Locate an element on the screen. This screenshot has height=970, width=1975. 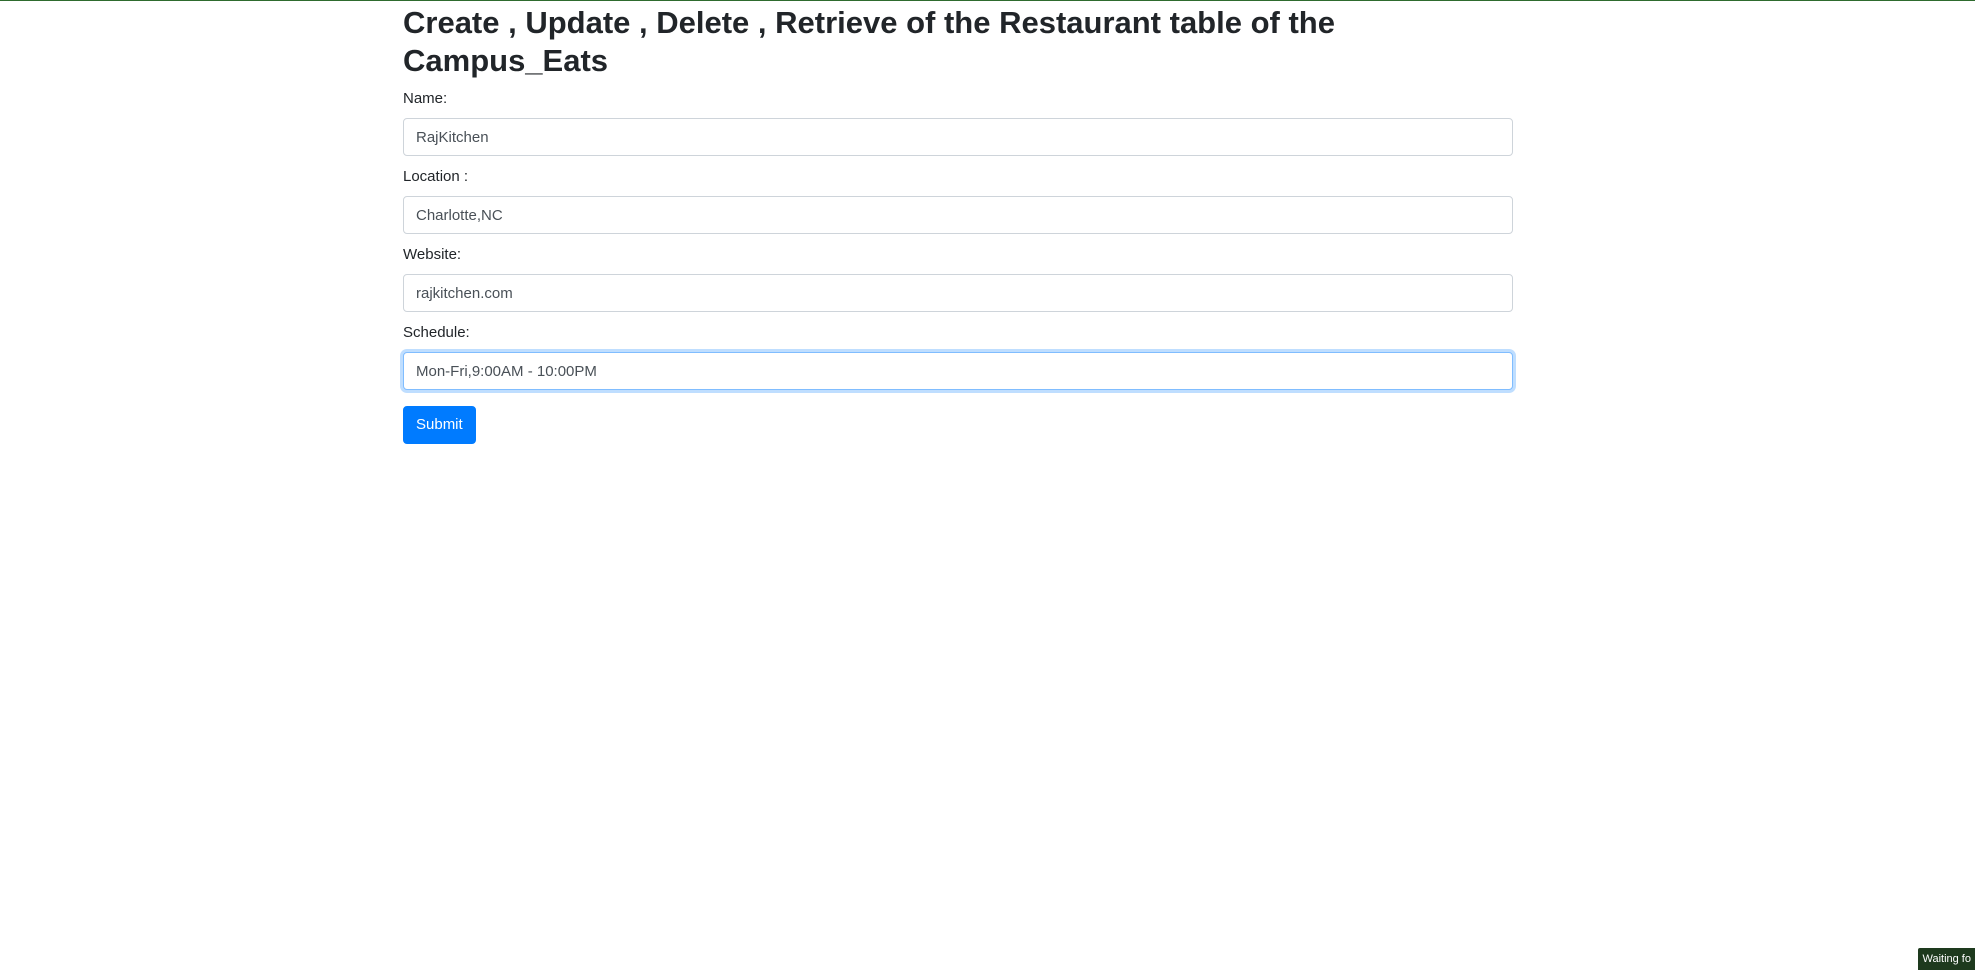
location-group: Location : is located at coordinates (958, 201).